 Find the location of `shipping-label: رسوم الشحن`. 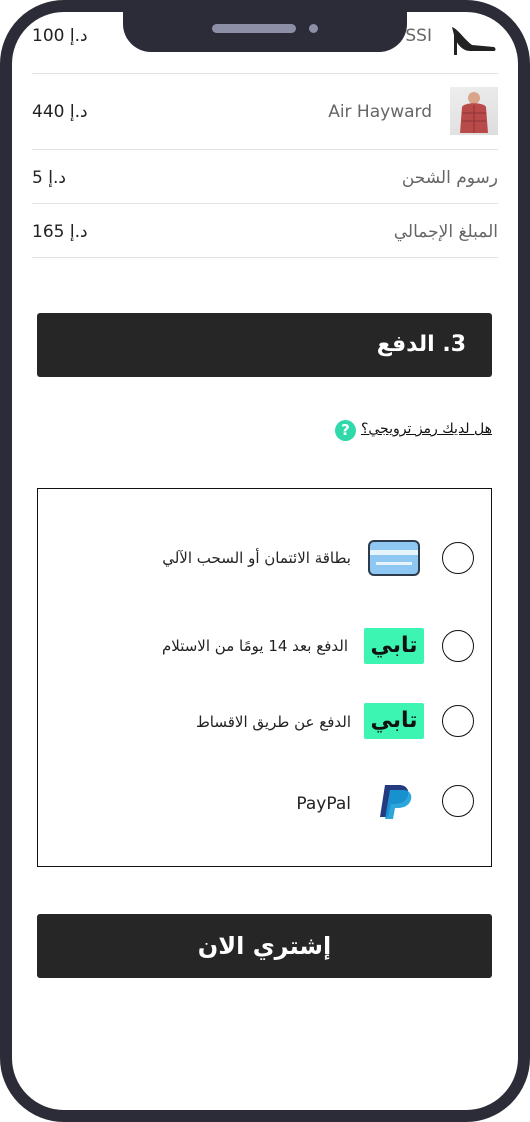

shipping-label: رسوم الشحن is located at coordinates (449, 178).